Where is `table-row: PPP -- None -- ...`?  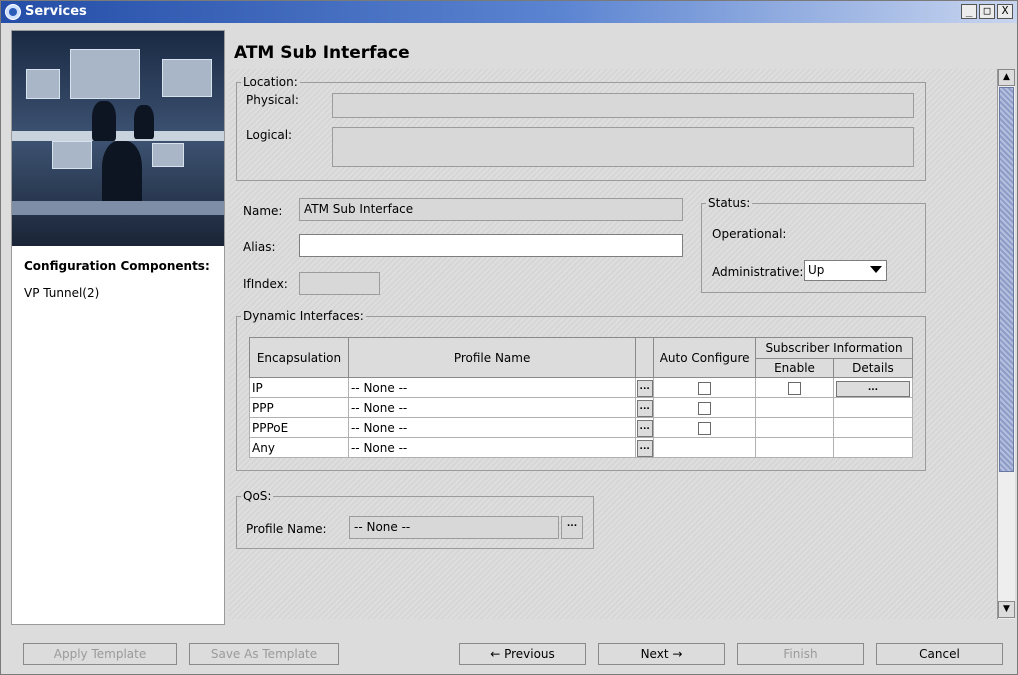 table-row: PPP -- None -- ... is located at coordinates (581, 407).